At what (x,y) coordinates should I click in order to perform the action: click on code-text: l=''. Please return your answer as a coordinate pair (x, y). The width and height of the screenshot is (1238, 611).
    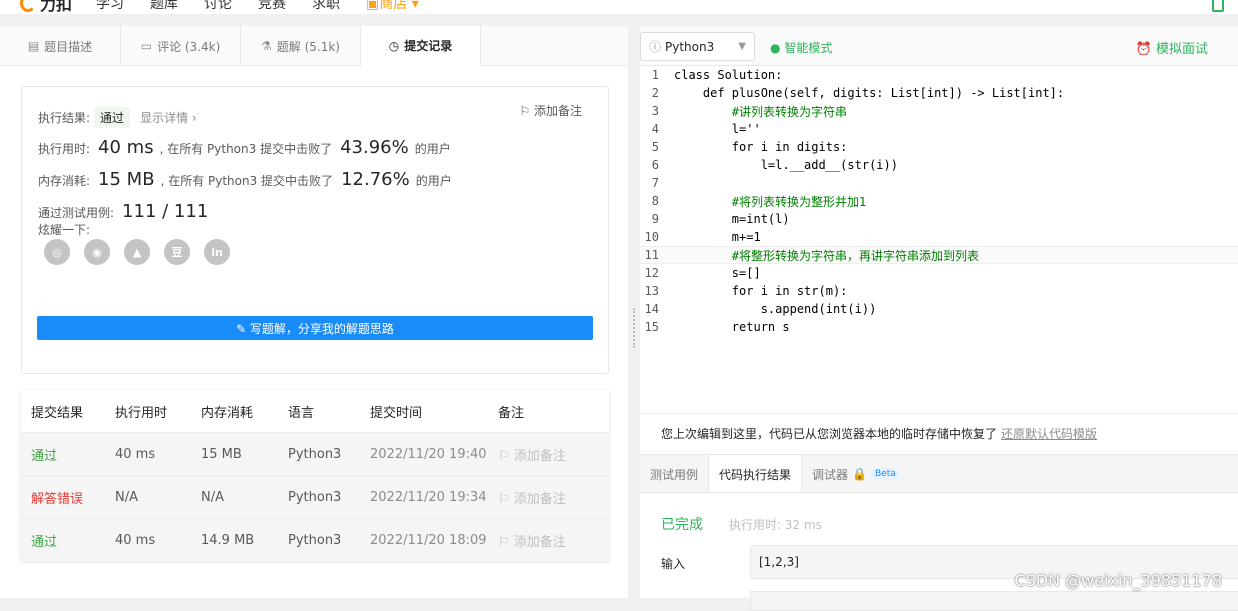
    Looking at the image, I should click on (717, 129).